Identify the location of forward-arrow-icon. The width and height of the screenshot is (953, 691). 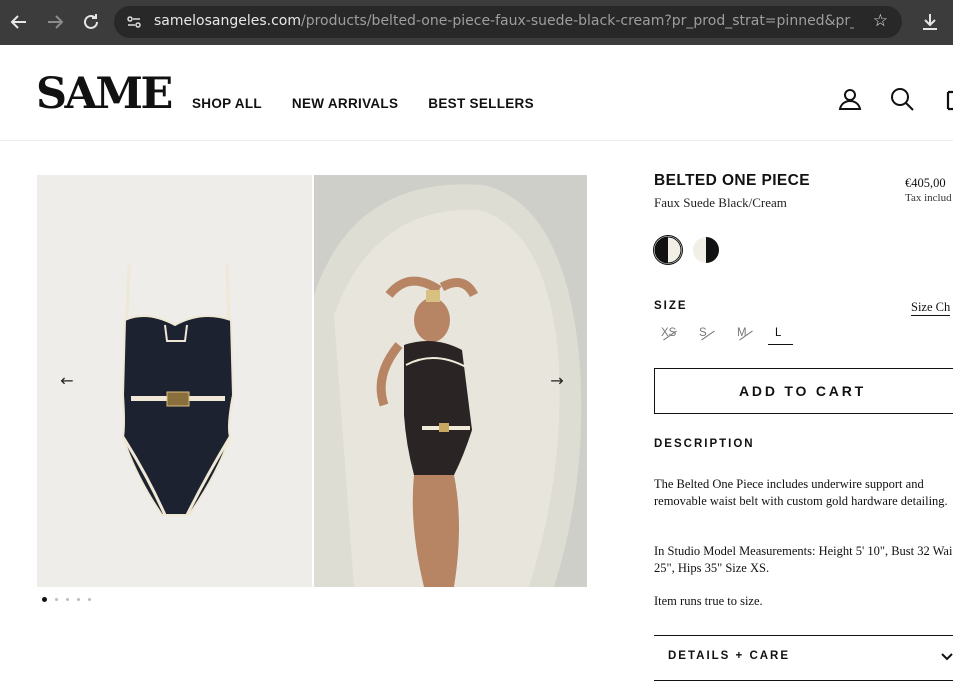
(55, 22).